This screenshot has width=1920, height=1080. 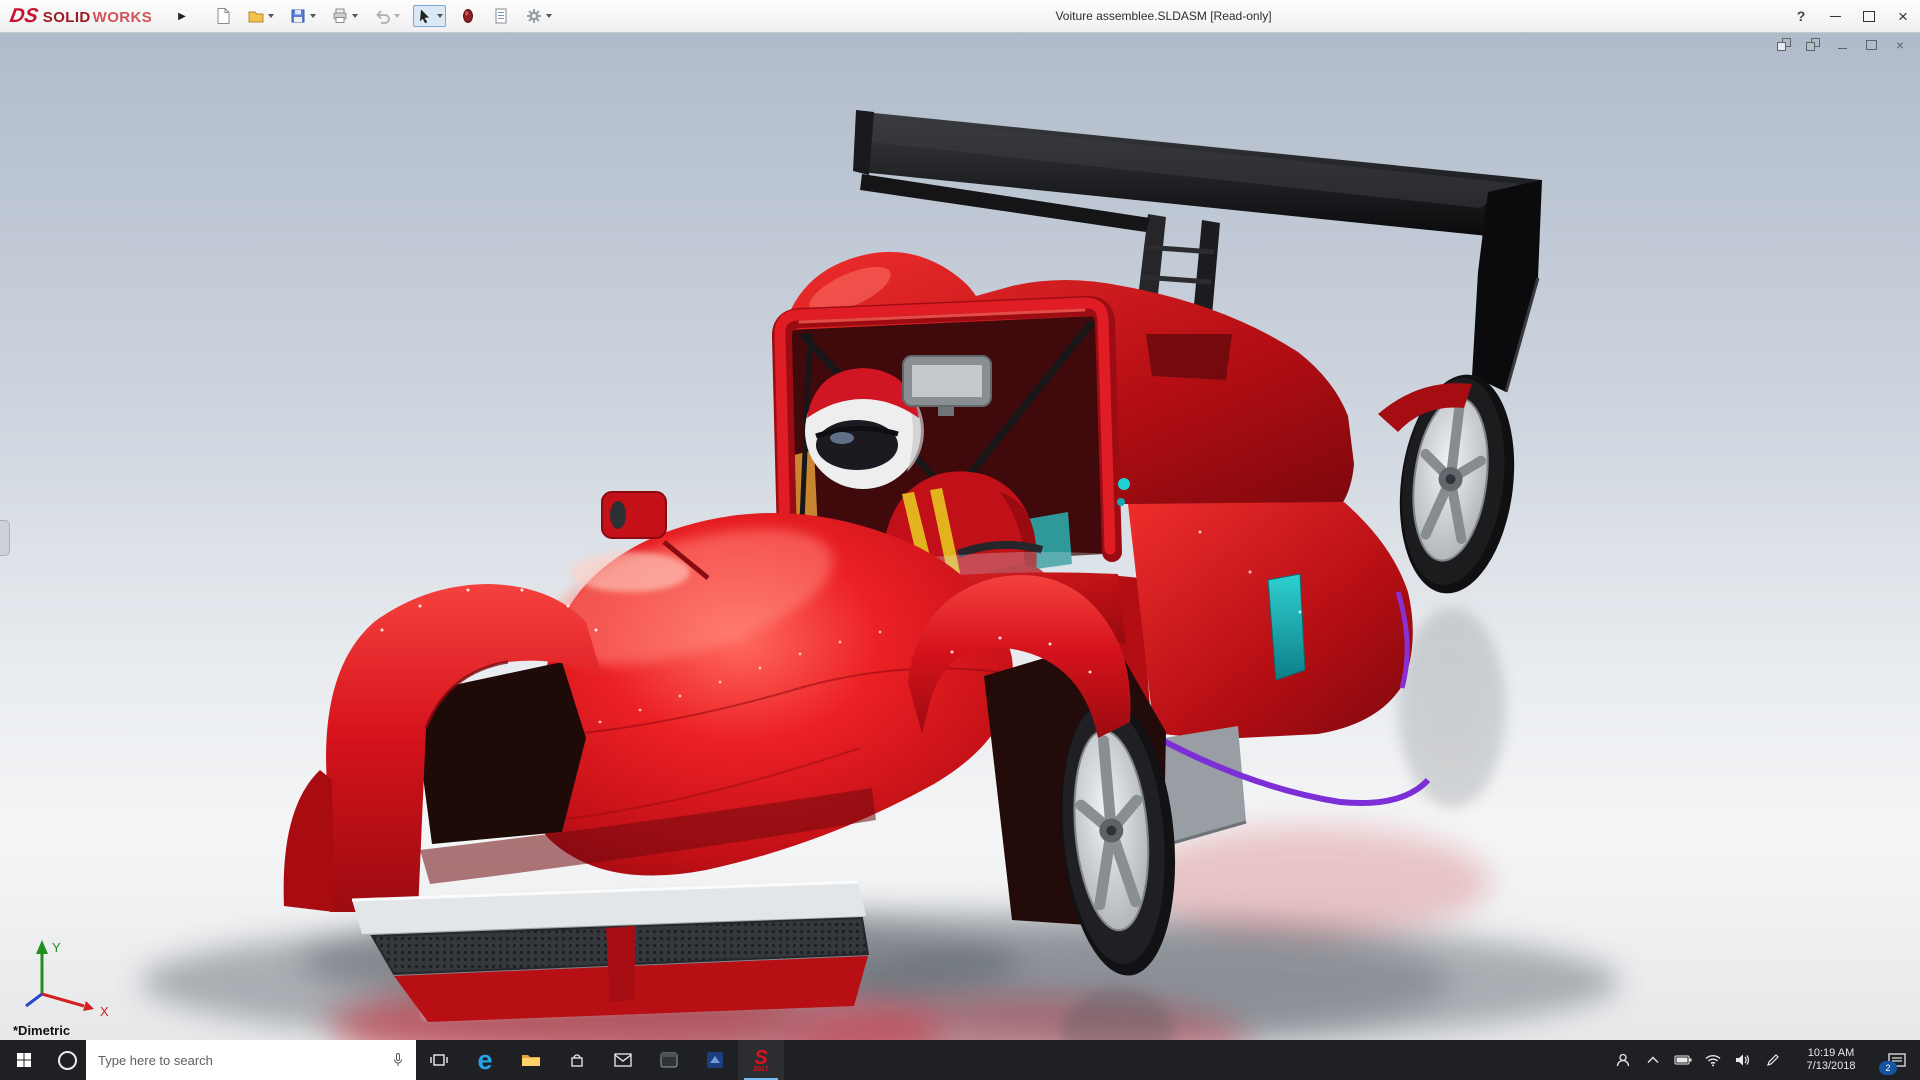 I want to click on print-button, so click(x=344, y=16).